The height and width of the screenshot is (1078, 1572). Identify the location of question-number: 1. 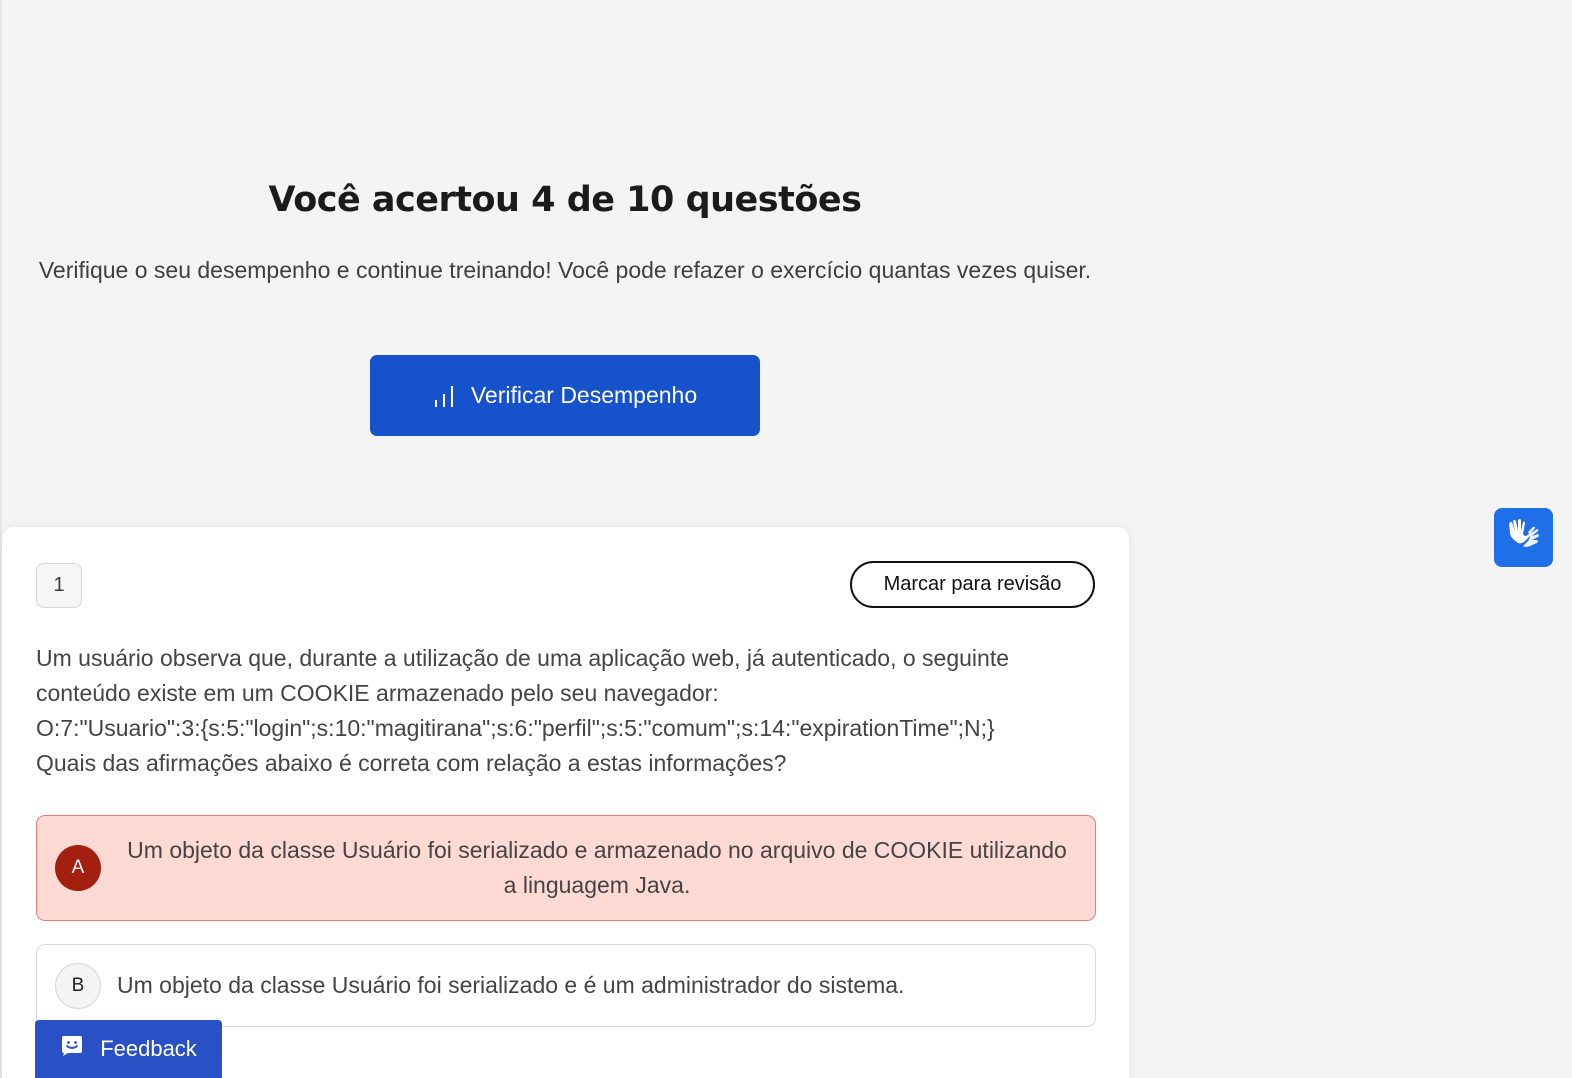
(59, 585).